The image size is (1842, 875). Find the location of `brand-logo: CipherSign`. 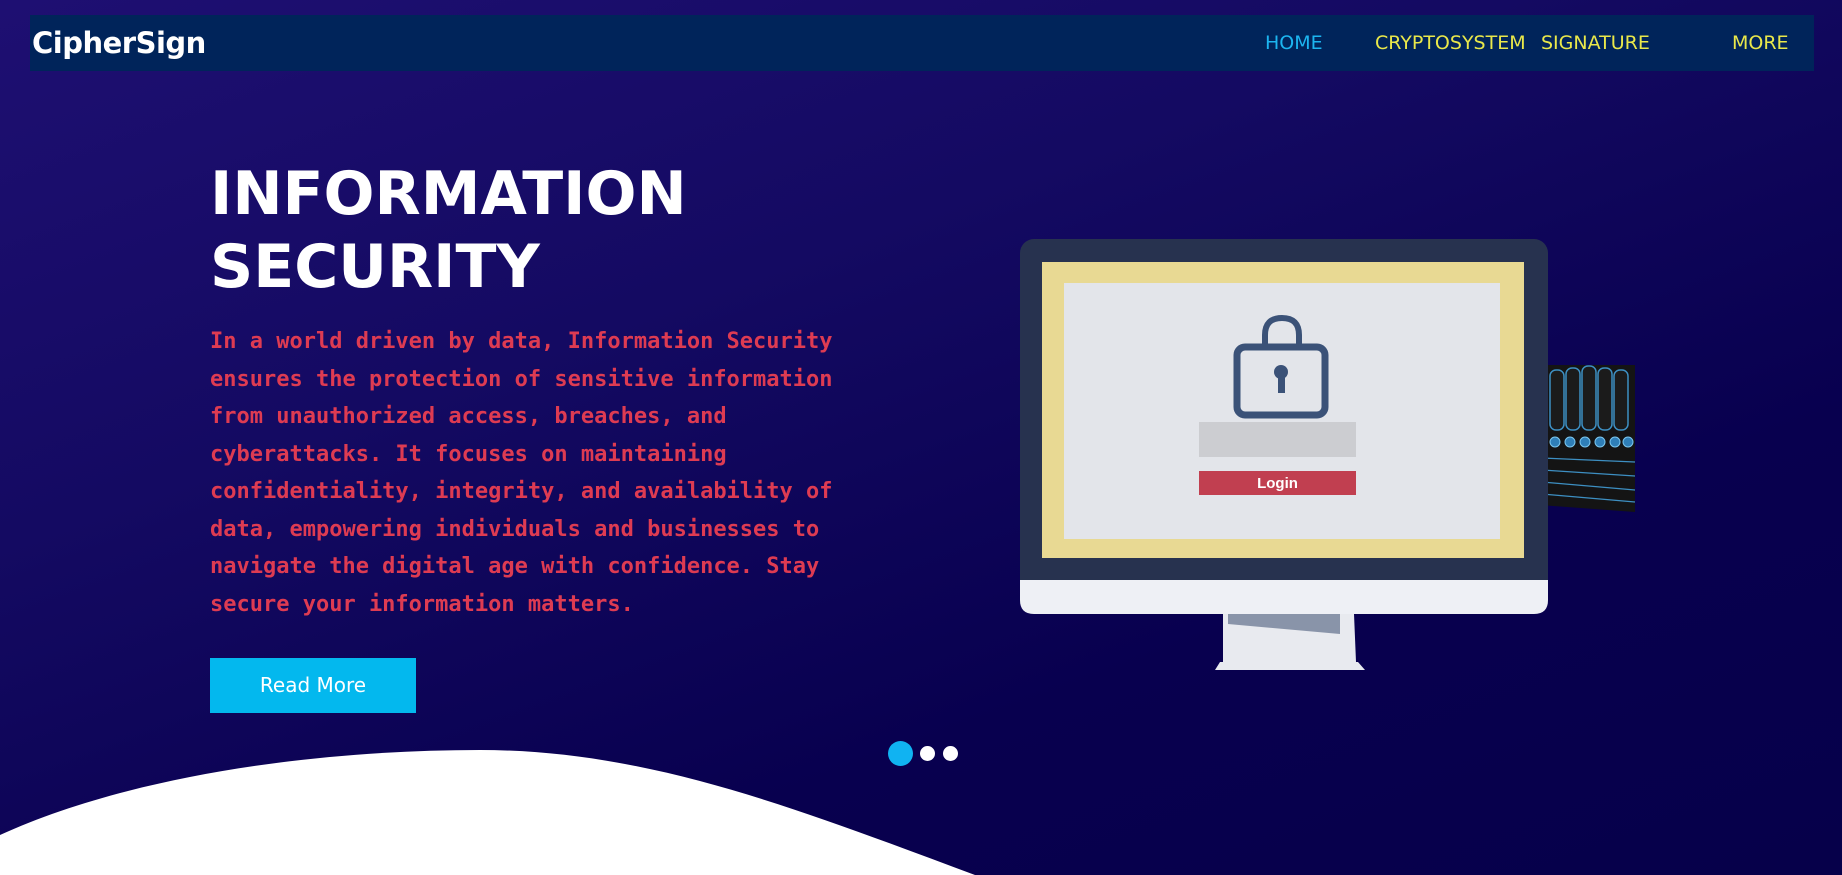

brand-logo: CipherSign is located at coordinates (119, 43).